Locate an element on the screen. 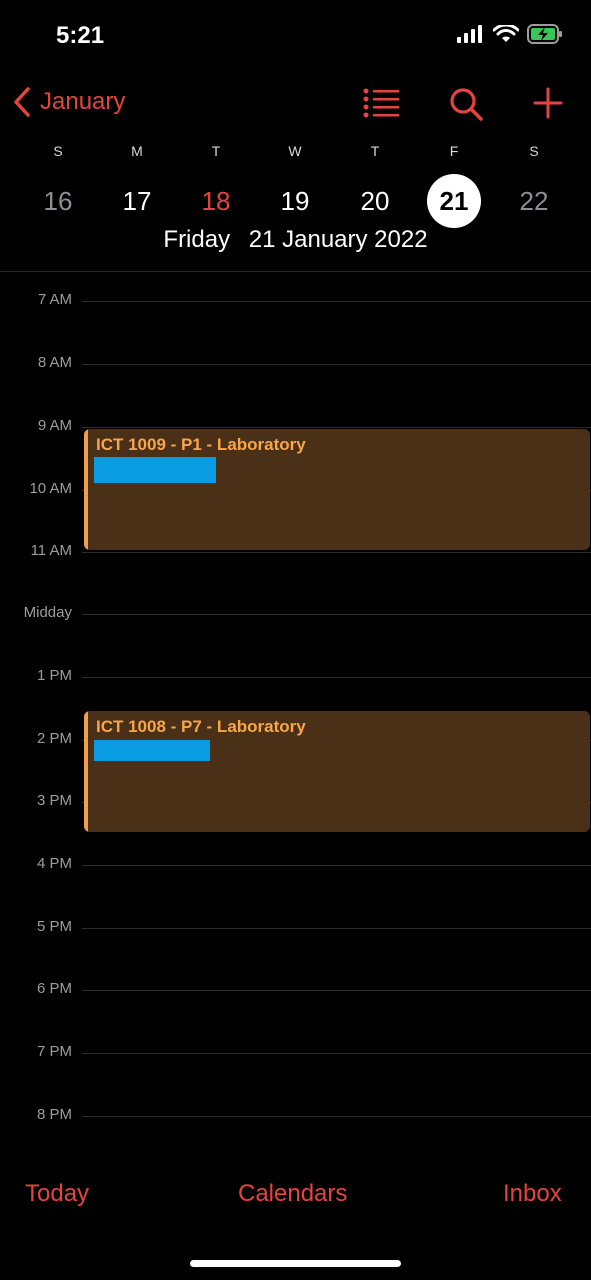  today-button: Today is located at coordinates (57, 1194).